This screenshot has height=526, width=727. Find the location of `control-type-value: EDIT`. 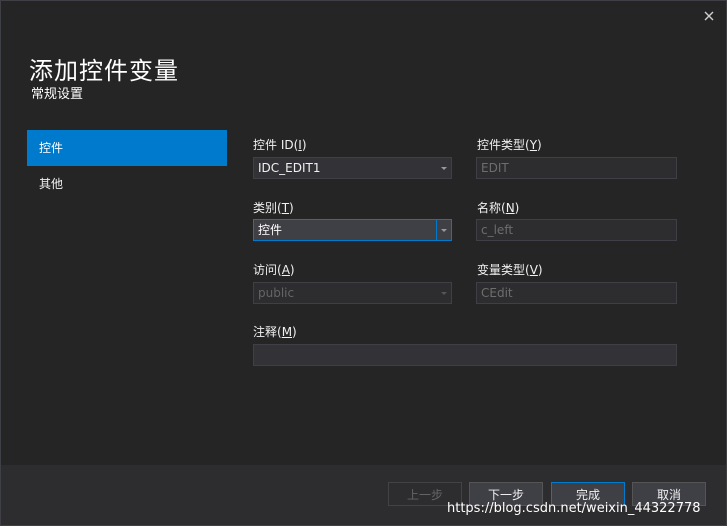

control-type-value: EDIT is located at coordinates (495, 168).